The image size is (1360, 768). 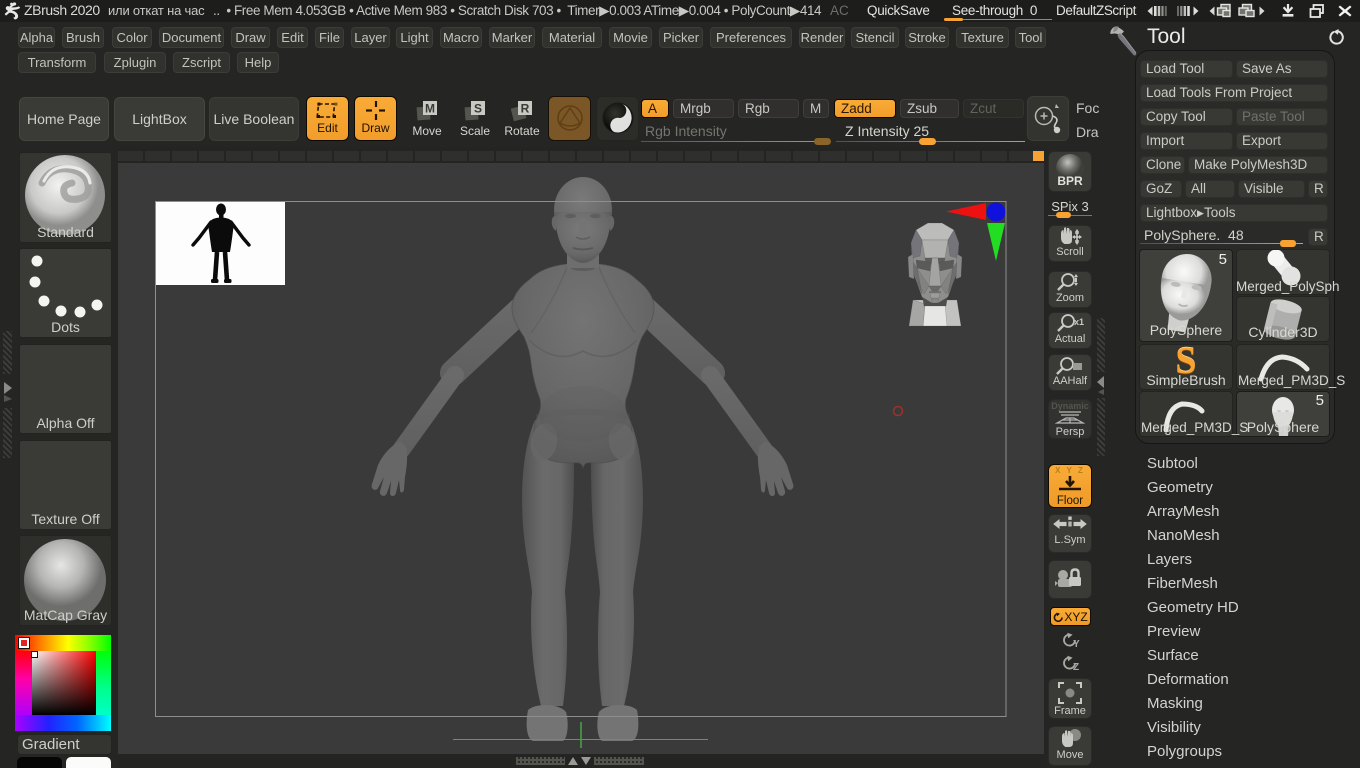 What do you see at coordinates (1070, 181) in the screenshot?
I see `svg-text: BPR` at bounding box center [1070, 181].